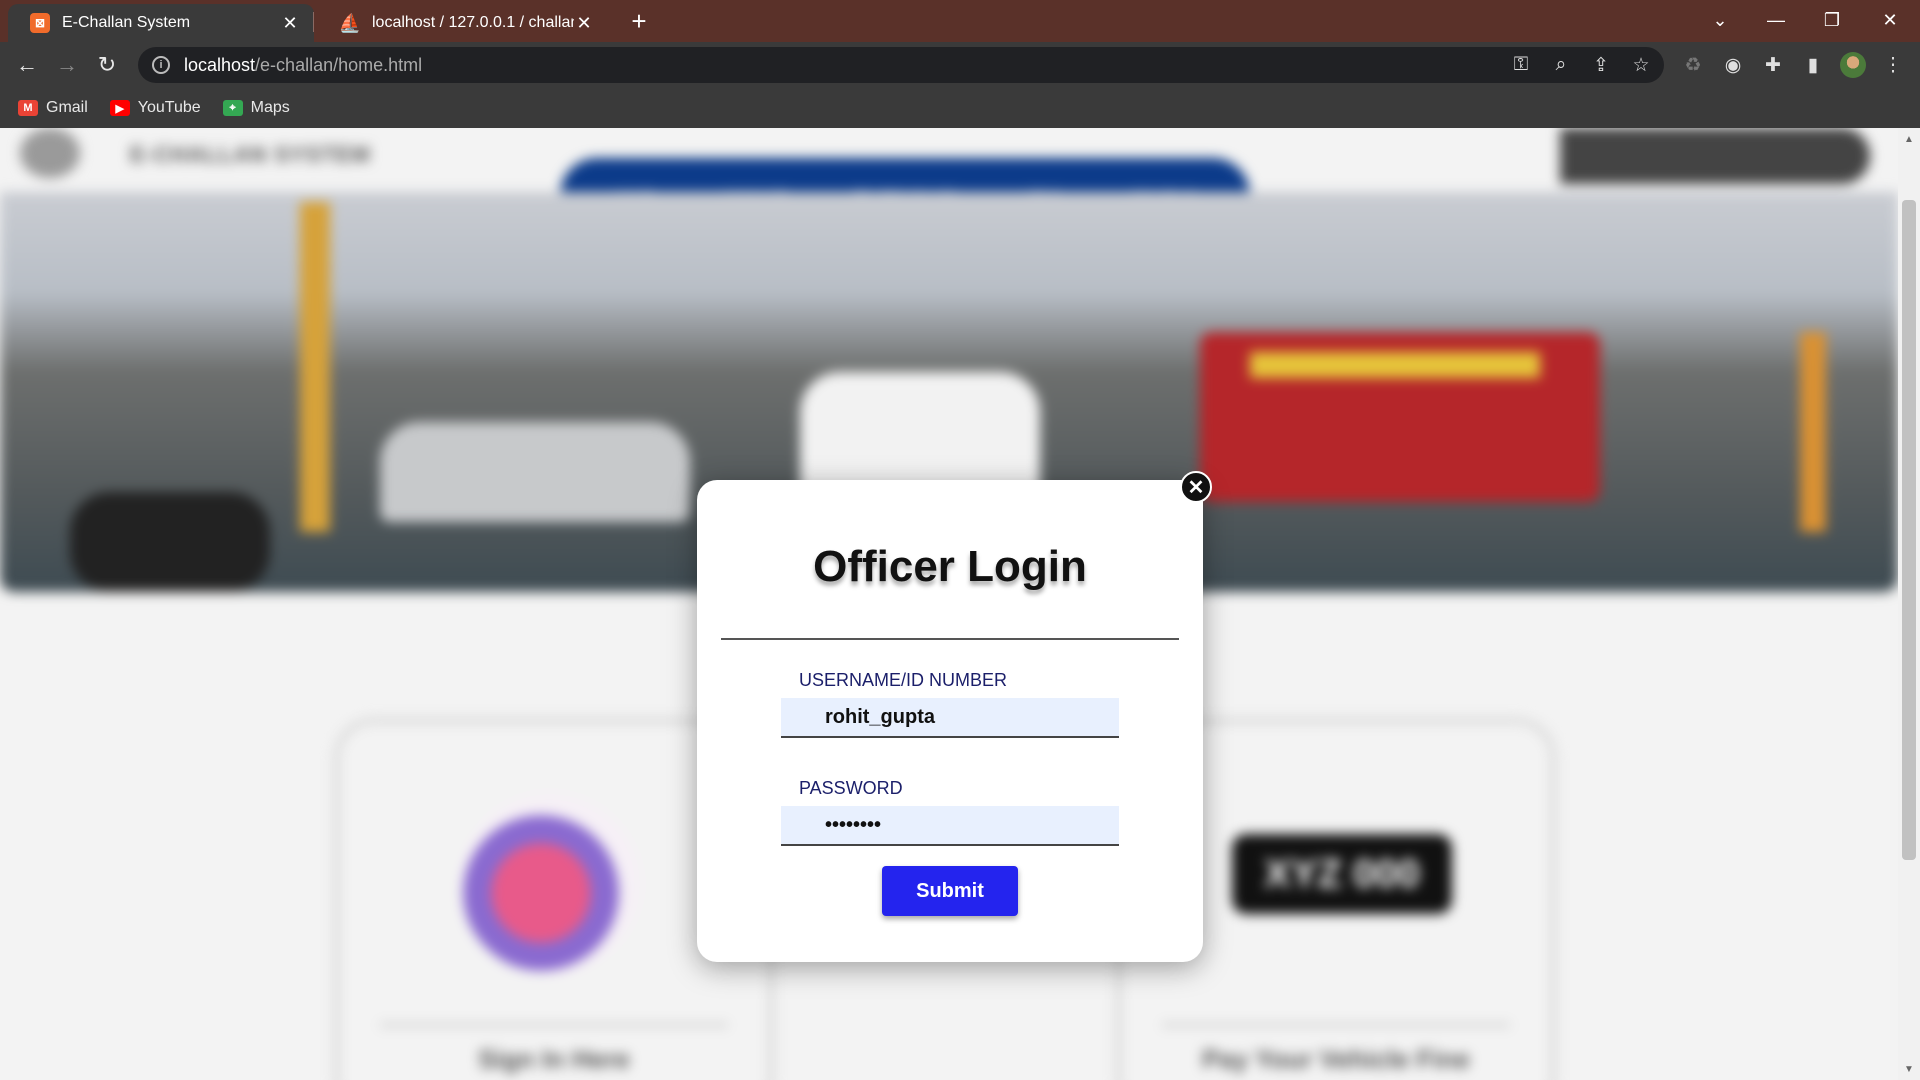  I want to click on bookmark-star-icon: ☆, so click(1641, 65).